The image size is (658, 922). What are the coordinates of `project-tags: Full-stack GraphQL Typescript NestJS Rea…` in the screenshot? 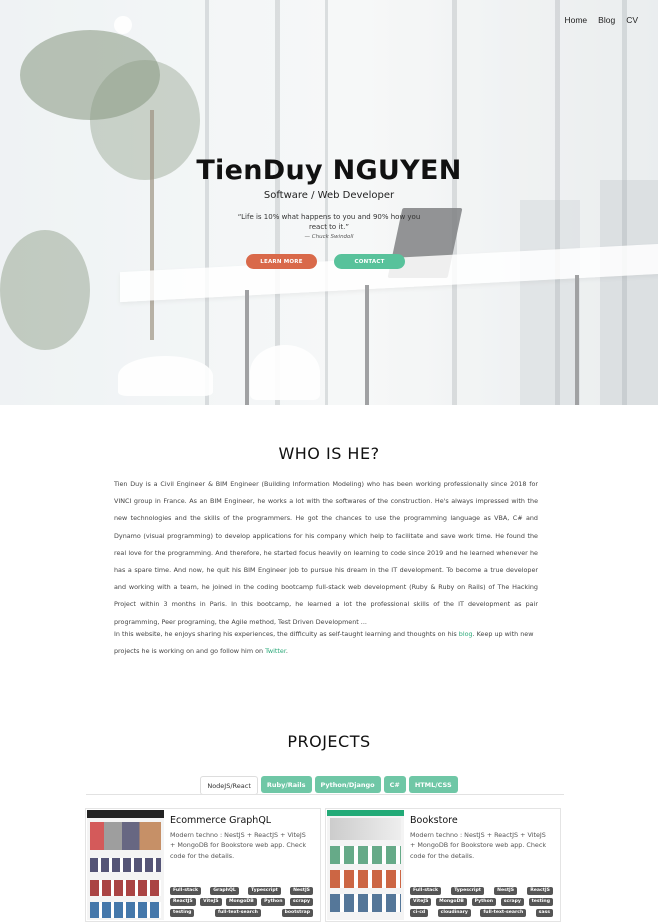 It's located at (243, 902).